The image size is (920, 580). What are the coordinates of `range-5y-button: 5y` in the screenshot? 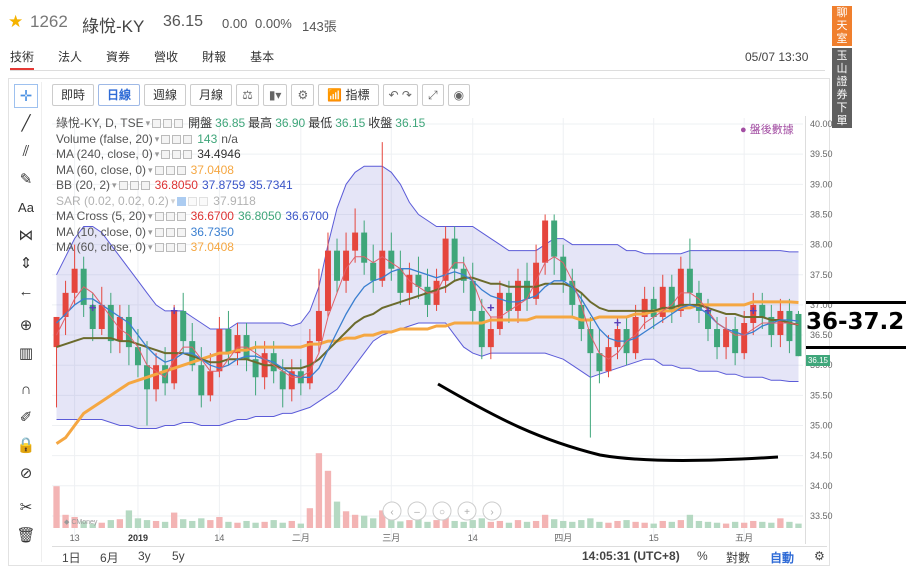 It's located at (178, 556).